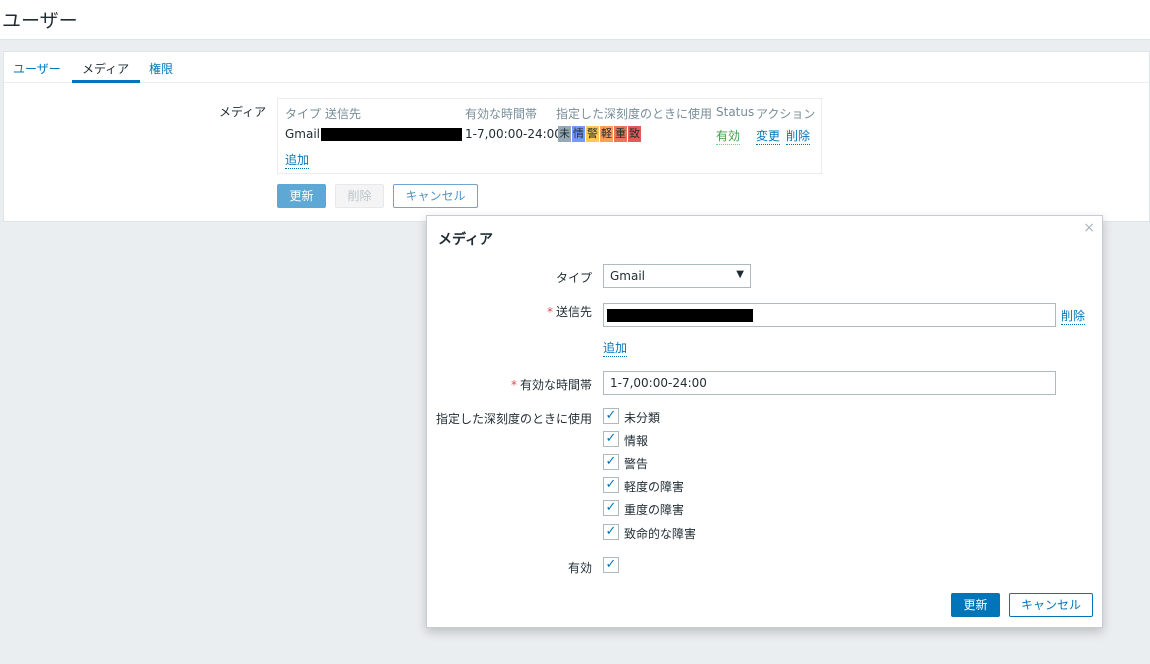  What do you see at coordinates (40, 21) in the screenshot?
I see `page-title: ユーザー` at bounding box center [40, 21].